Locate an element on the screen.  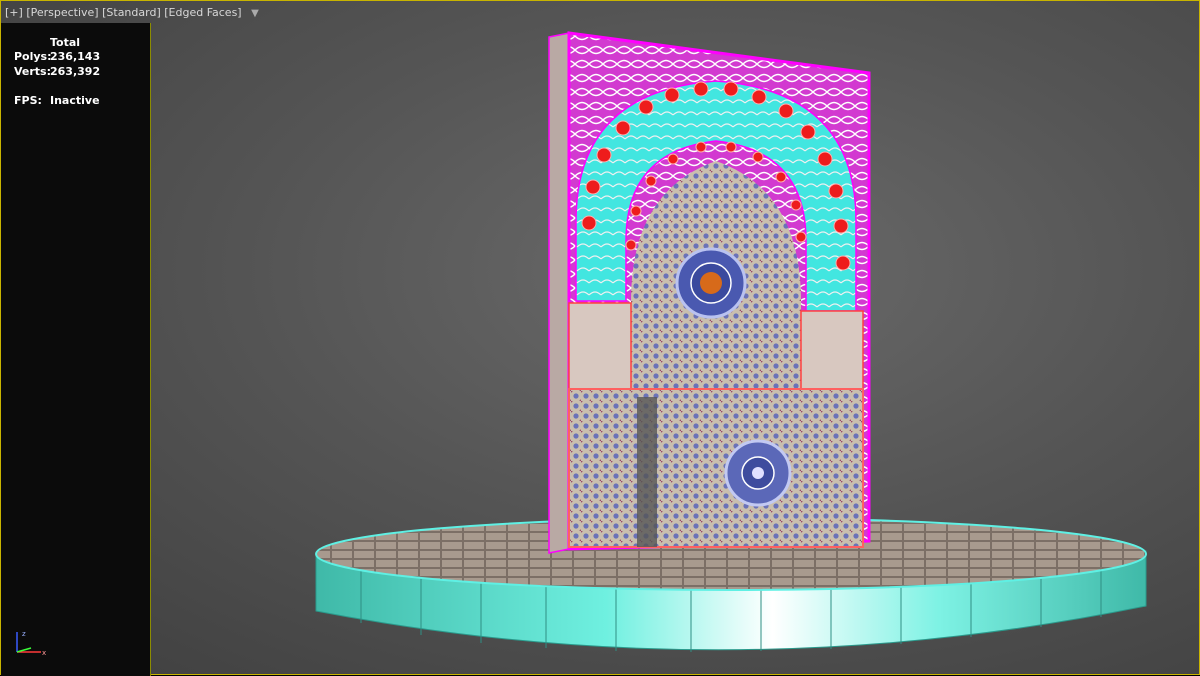
lower-medallion is located at coordinates (758, 473).